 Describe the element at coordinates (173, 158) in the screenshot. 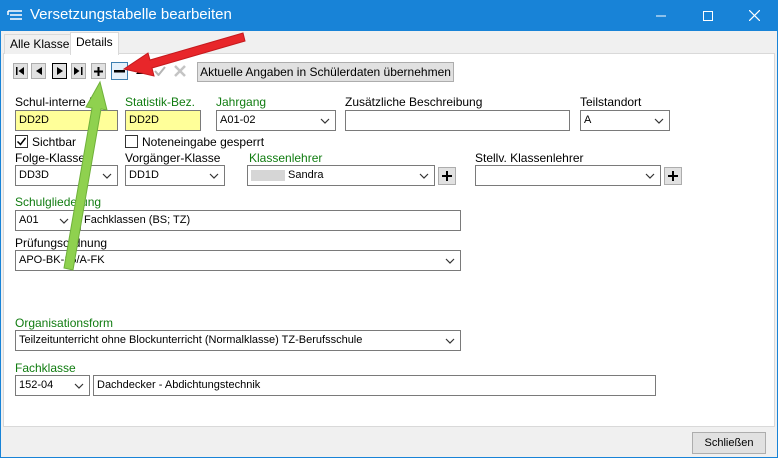

I see `vorgaenger-klasse-label: Vorgänger-Klasse` at that location.